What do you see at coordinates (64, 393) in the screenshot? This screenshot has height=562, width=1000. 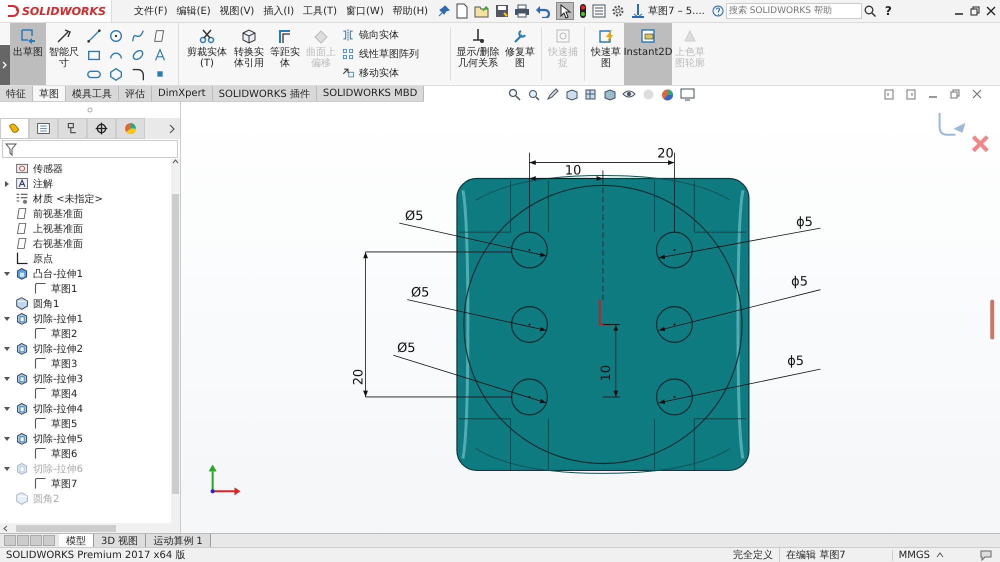 I see `tree-item: 草图4` at bounding box center [64, 393].